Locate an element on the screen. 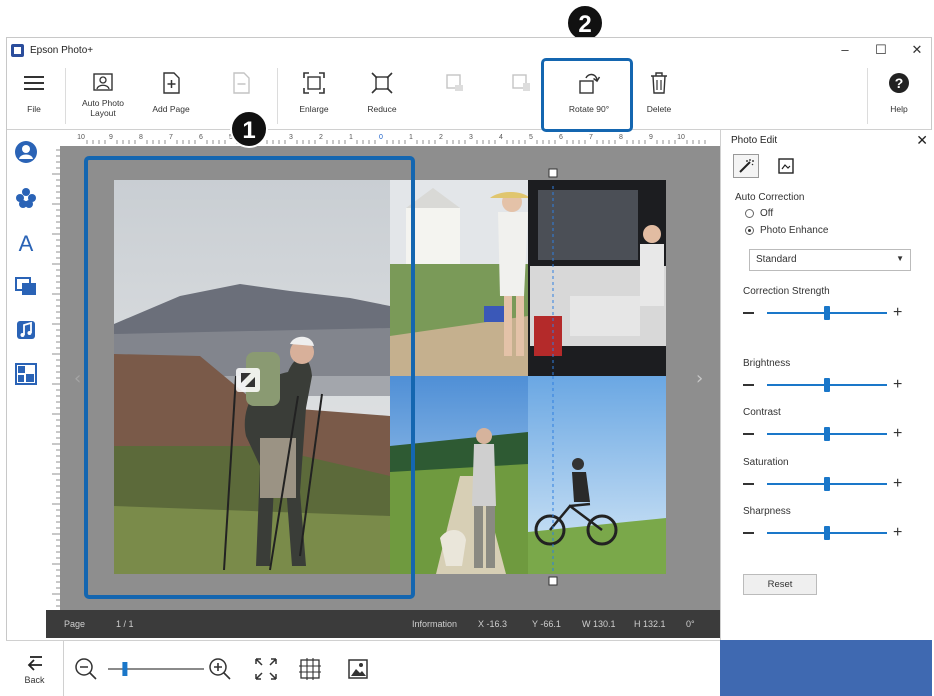 Image resolution: width=934 pixels, height=696 pixels. reduce-button: Reduce is located at coordinates (382, 96).